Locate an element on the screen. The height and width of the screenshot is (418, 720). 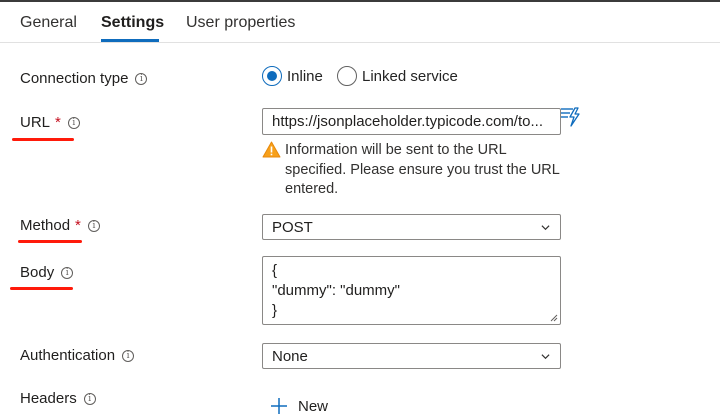
body-line: } is located at coordinates (275, 310).